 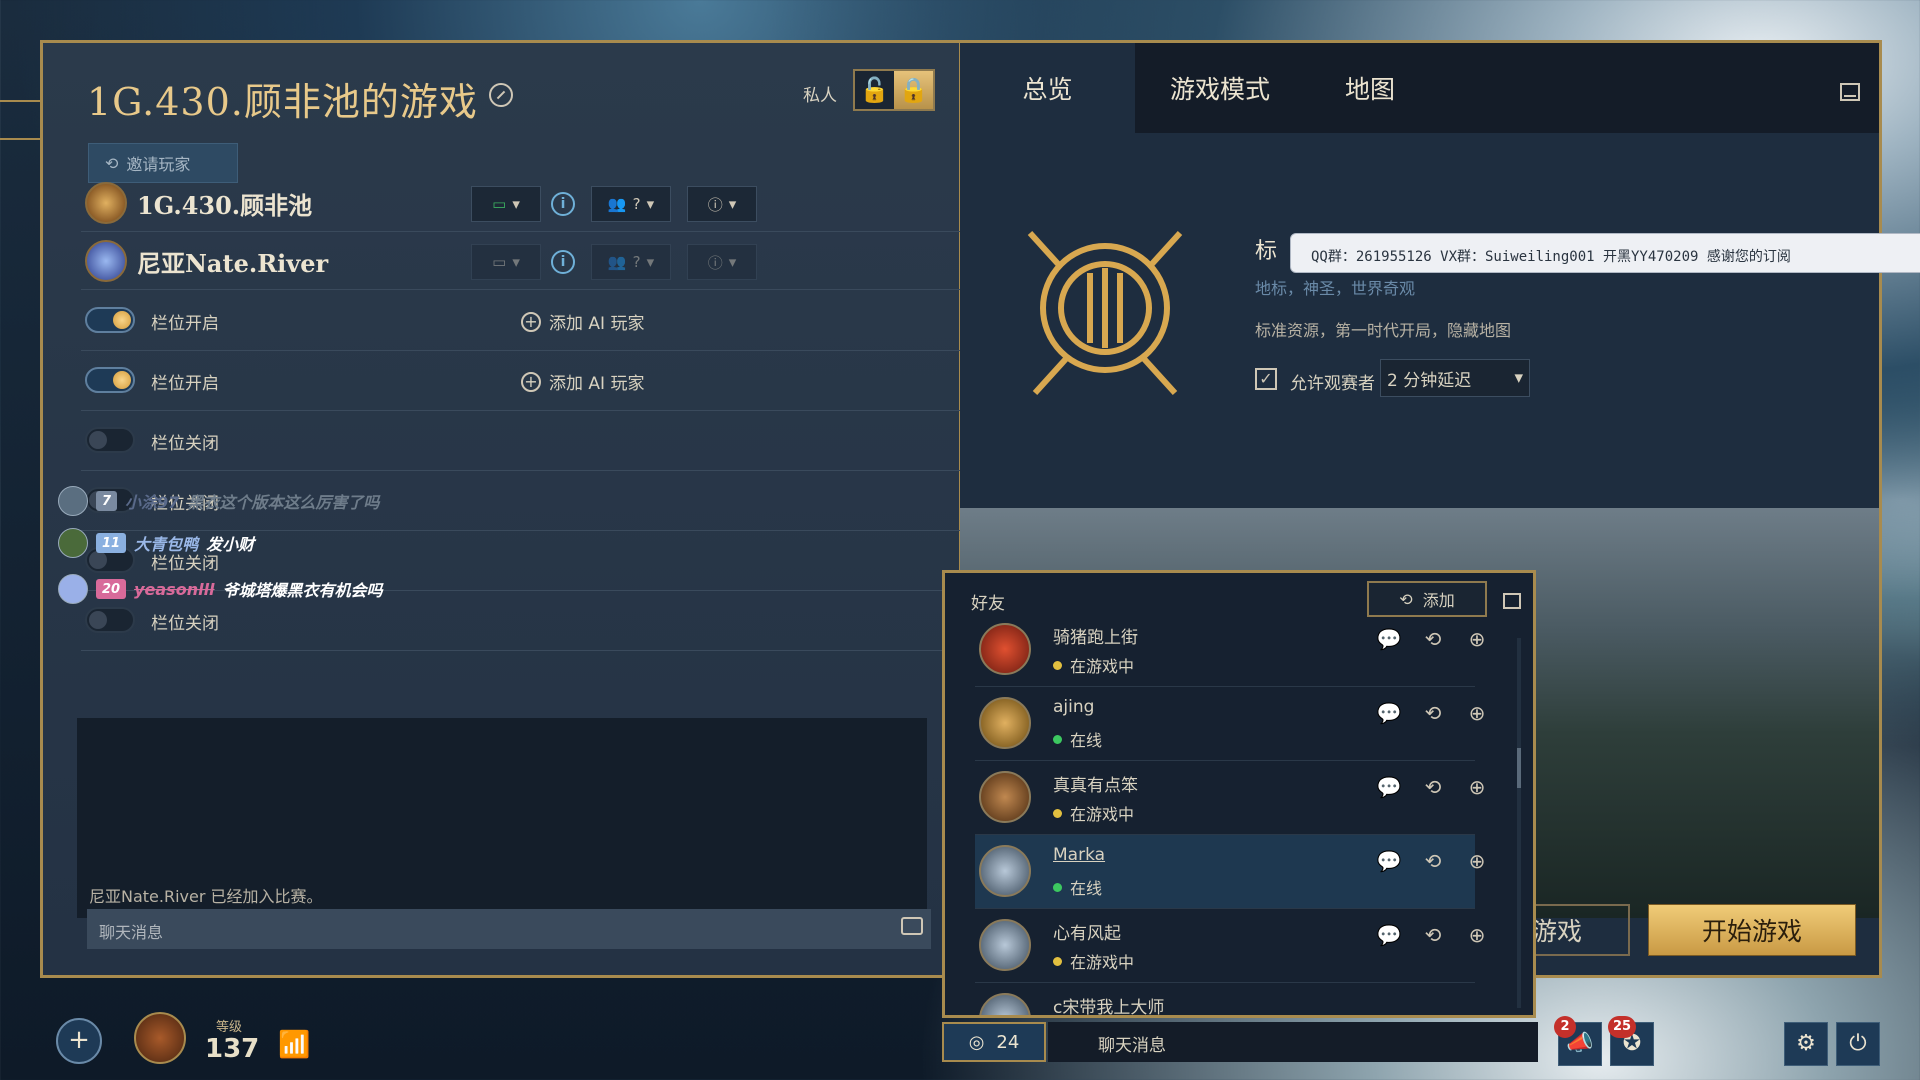 What do you see at coordinates (160, 1038) in the screenshot?
I see `profile-avatar` at bounding box center [160, 1038].